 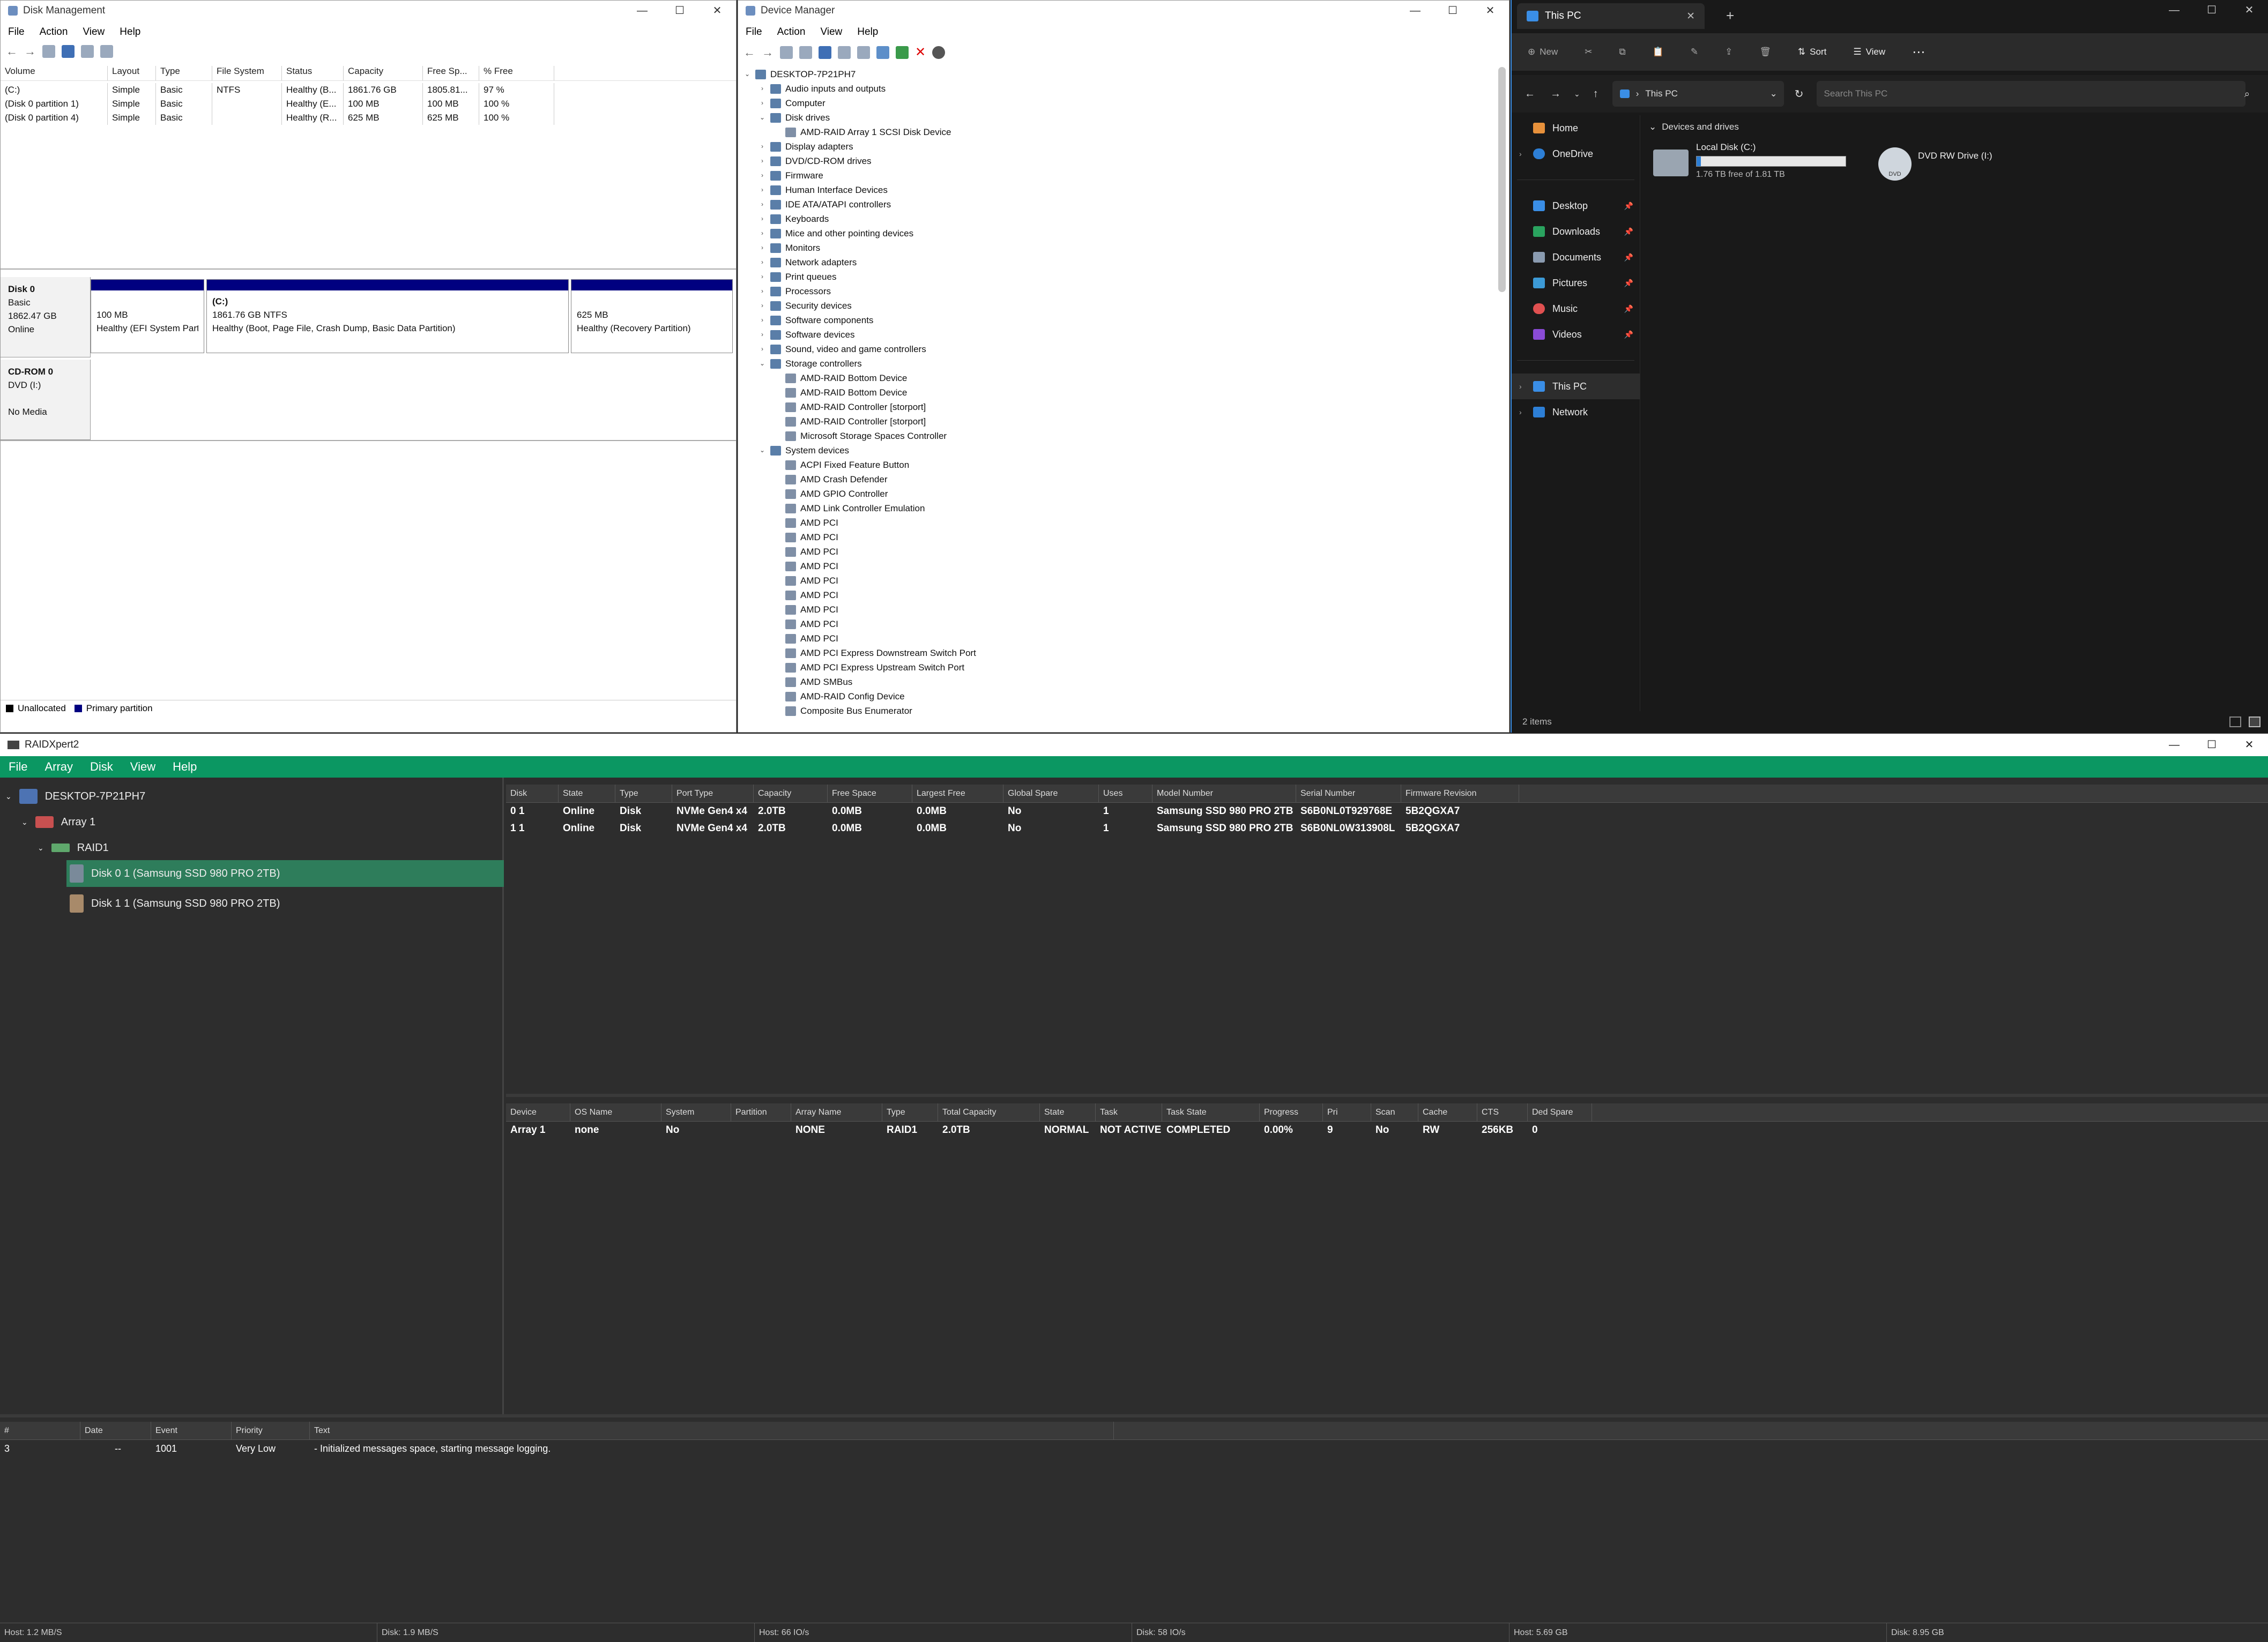 What do you see at coordinates (1051, 794) in the screenshot?
I see `column-header: Global Spare` at bounding box center [1051, 794].